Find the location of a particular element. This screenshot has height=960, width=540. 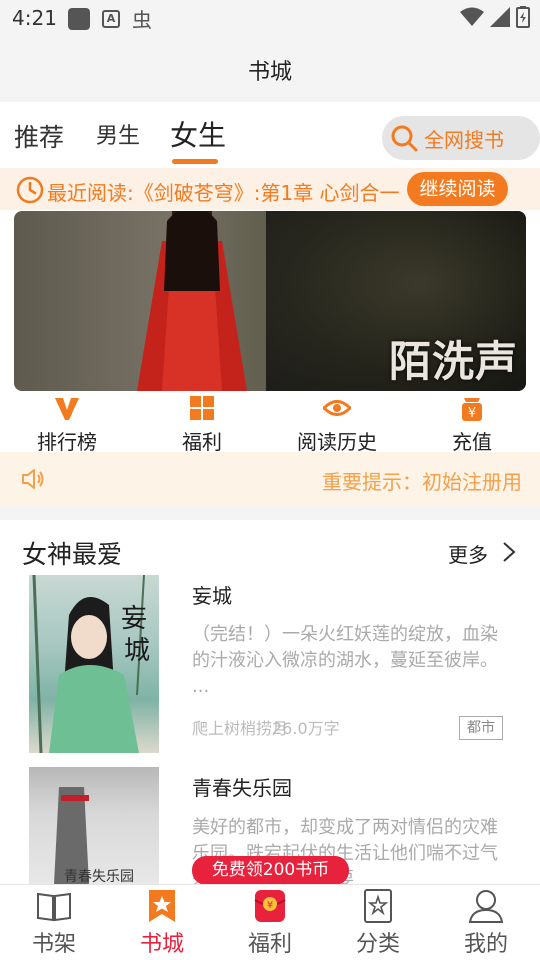

nav-welfare-label: 福利 is located at coordinates (269, 944).